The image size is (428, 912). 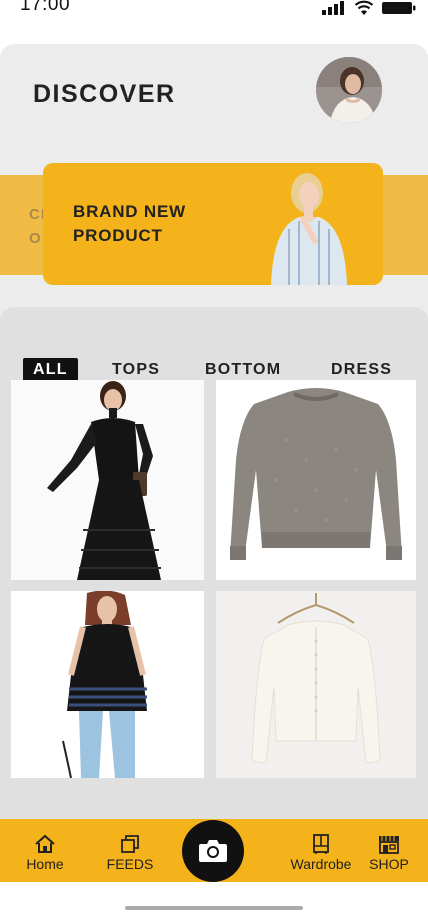 I want to click on status-icons, so click(x=369, y=7).